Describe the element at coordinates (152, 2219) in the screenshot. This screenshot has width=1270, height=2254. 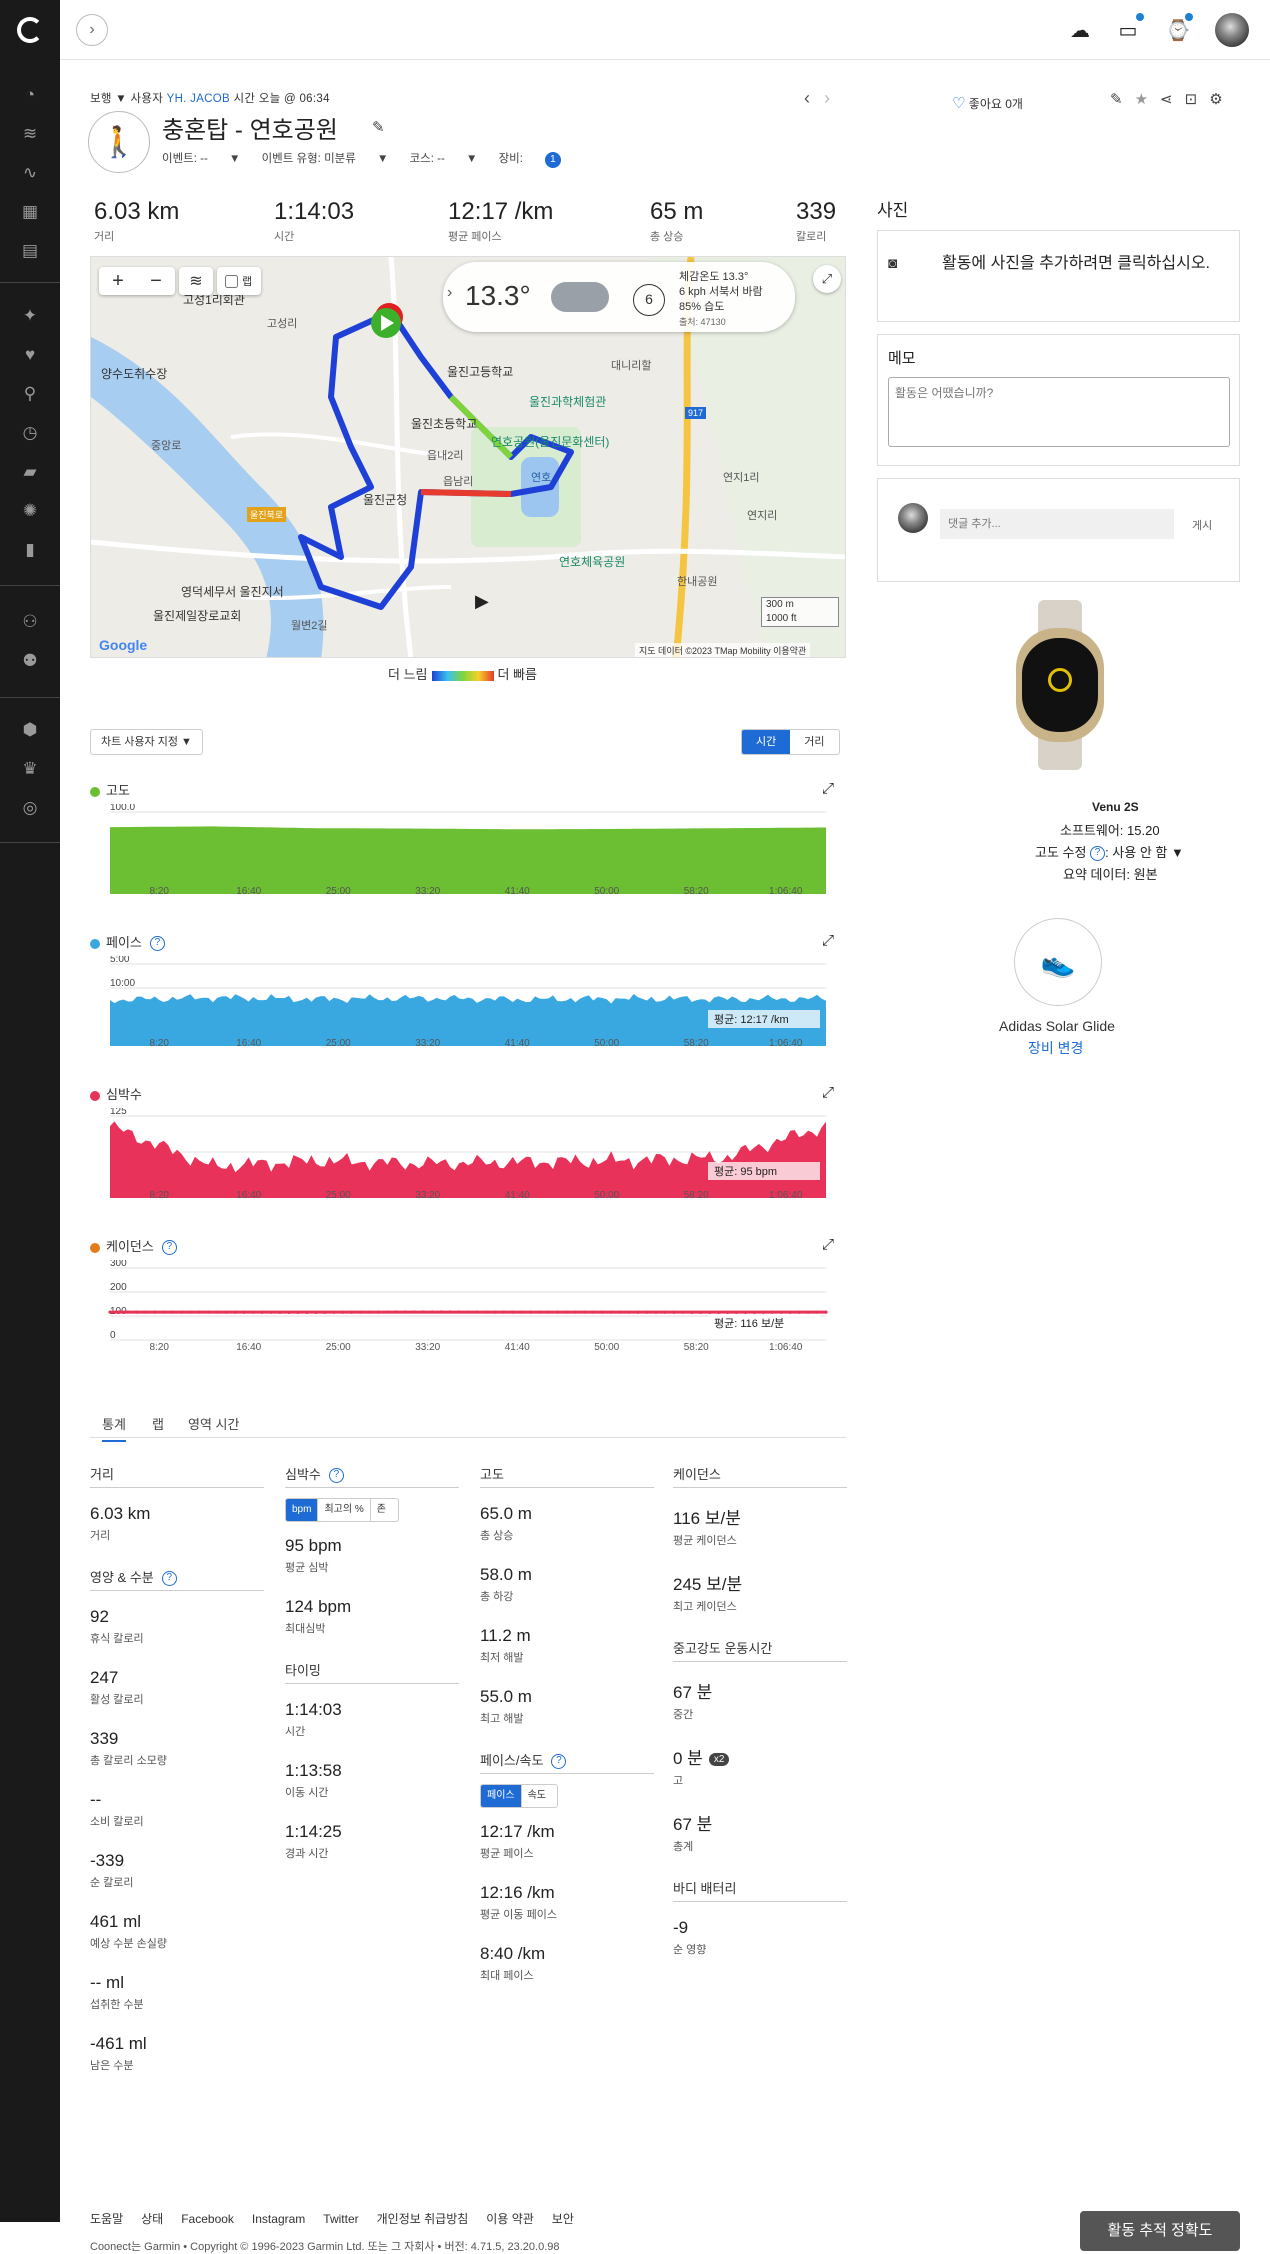
I see `footer-link: 상태` at that location.